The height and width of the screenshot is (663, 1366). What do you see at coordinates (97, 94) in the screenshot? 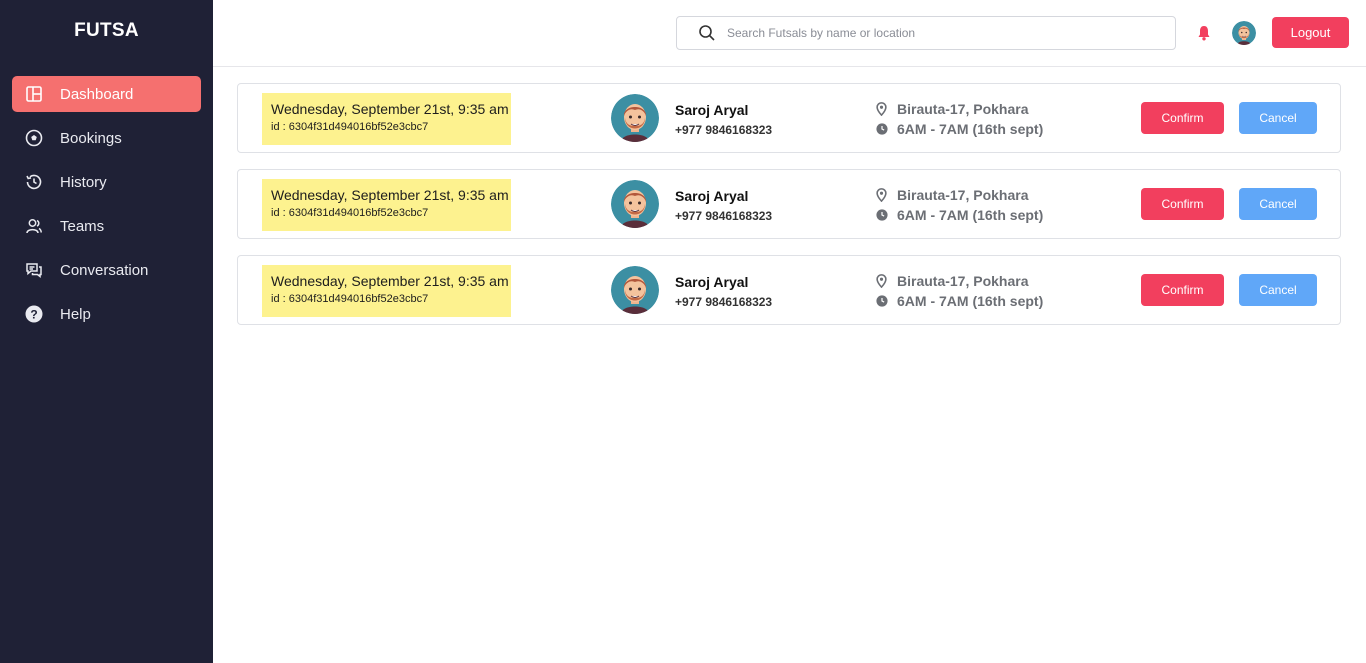
I see `sidebar-item-label: Dashboard` at bounding box center [97, 94].